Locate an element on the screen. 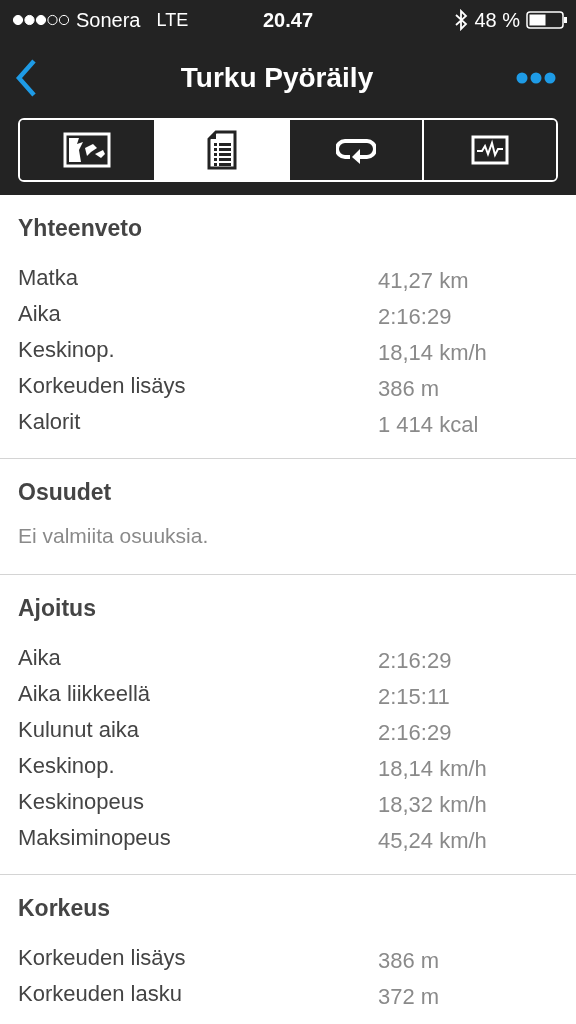  section-title: Ajoitus is located at coordinates (57, 608).